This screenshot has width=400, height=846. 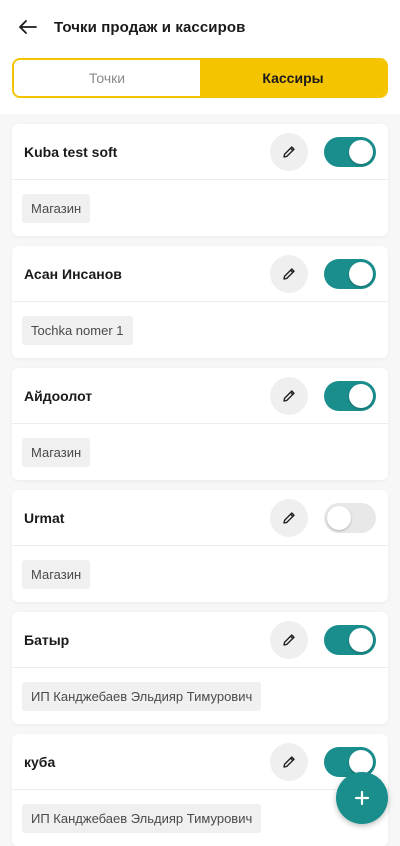 What do you see at coordinates (200, 640) in the screenshot?
I see `cashier-card-header: Батыр` at bounding box center [200, 640].